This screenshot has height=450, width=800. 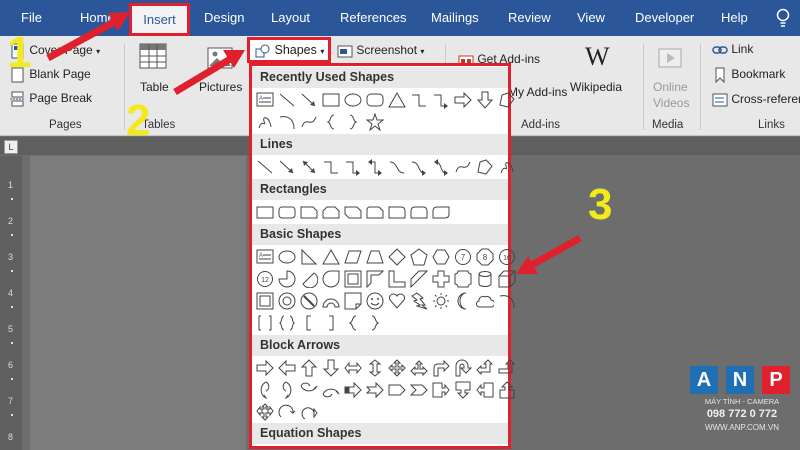 What do you see at coordinates (19, 52) in the screenshot?
I see `step-number-1: 1` at bounding box center [19, 52].